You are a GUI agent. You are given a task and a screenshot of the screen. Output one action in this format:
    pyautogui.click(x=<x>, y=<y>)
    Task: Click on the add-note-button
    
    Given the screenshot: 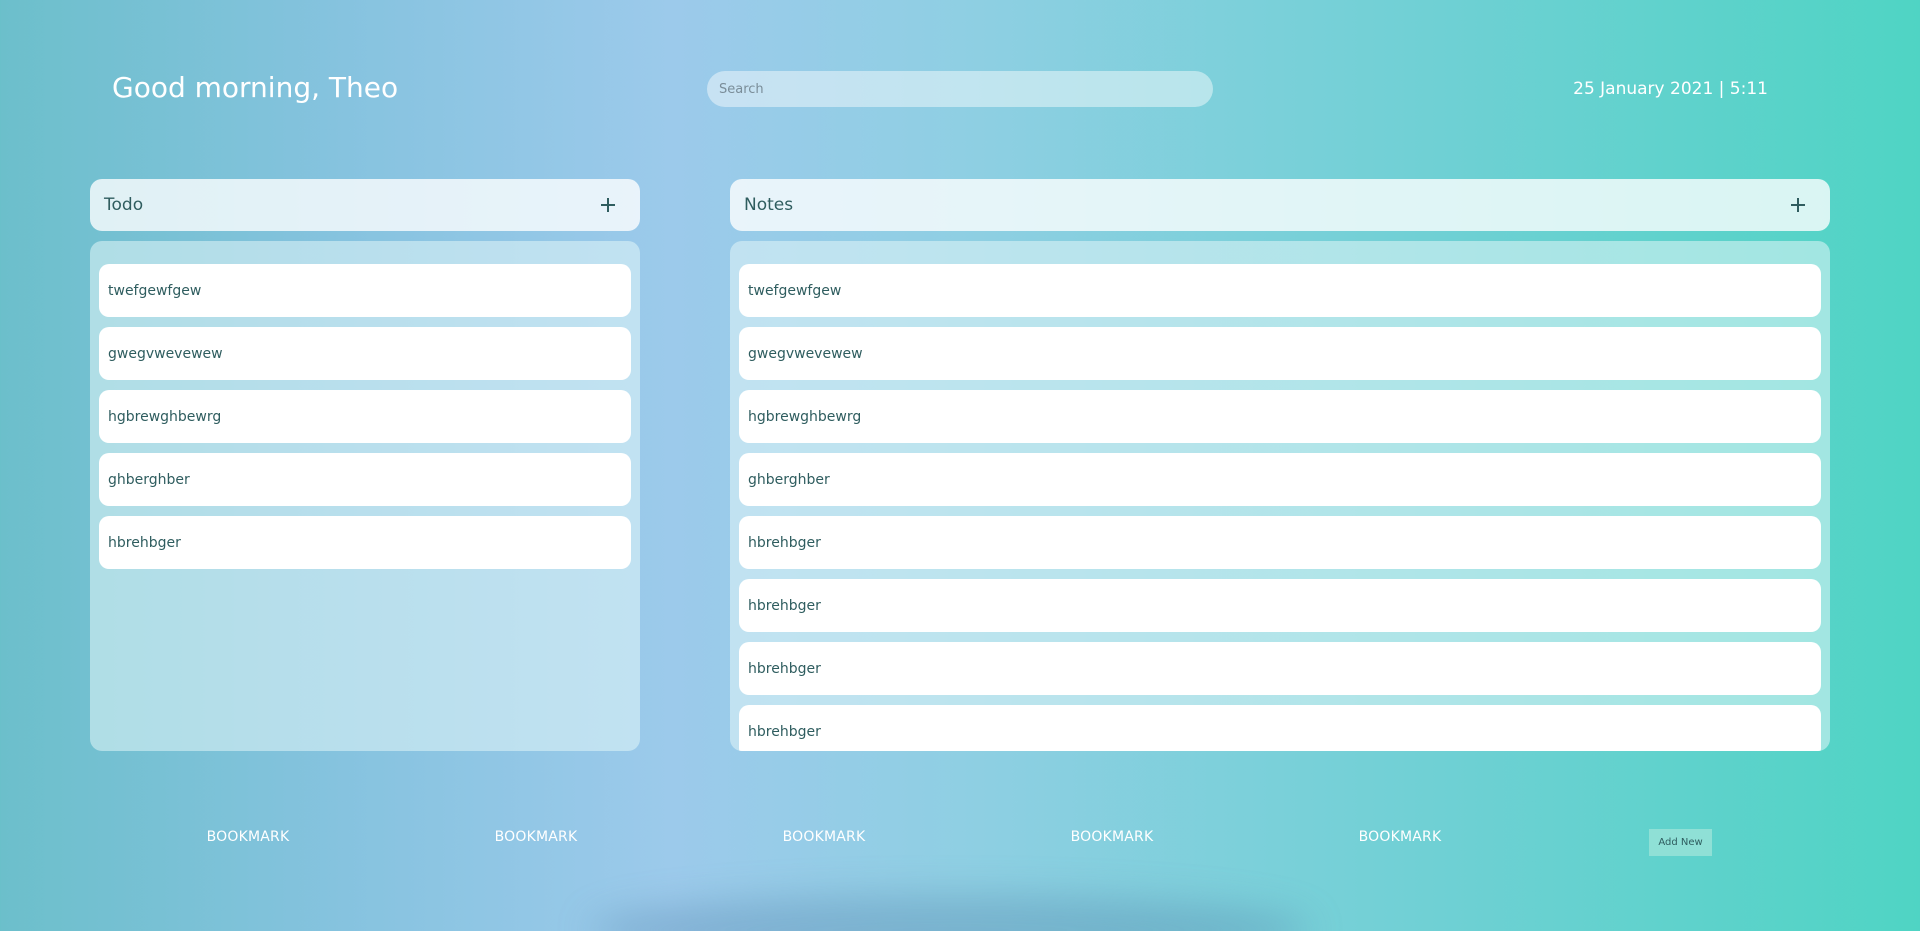 What is the action you would take?
    pyautogui.click(x=1798, y=205)
    